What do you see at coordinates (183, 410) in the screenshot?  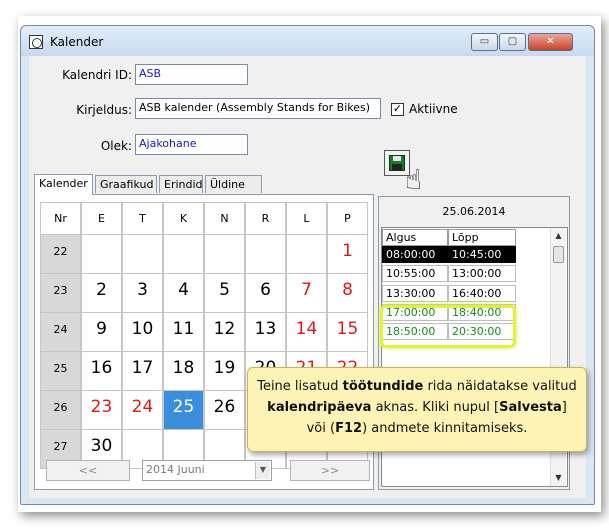 I see `calendar-day: 25` at bounding box center [183, 410].